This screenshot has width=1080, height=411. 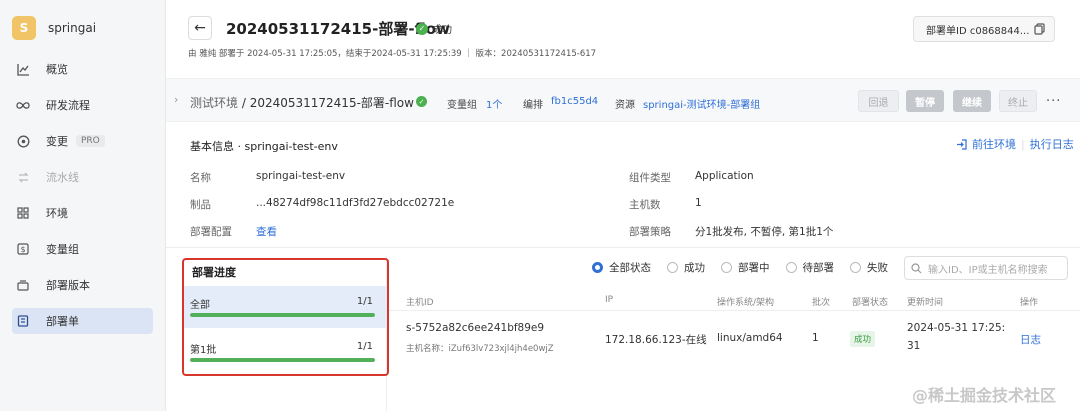 I want to click on change-icon, so click(x=23, y=141).